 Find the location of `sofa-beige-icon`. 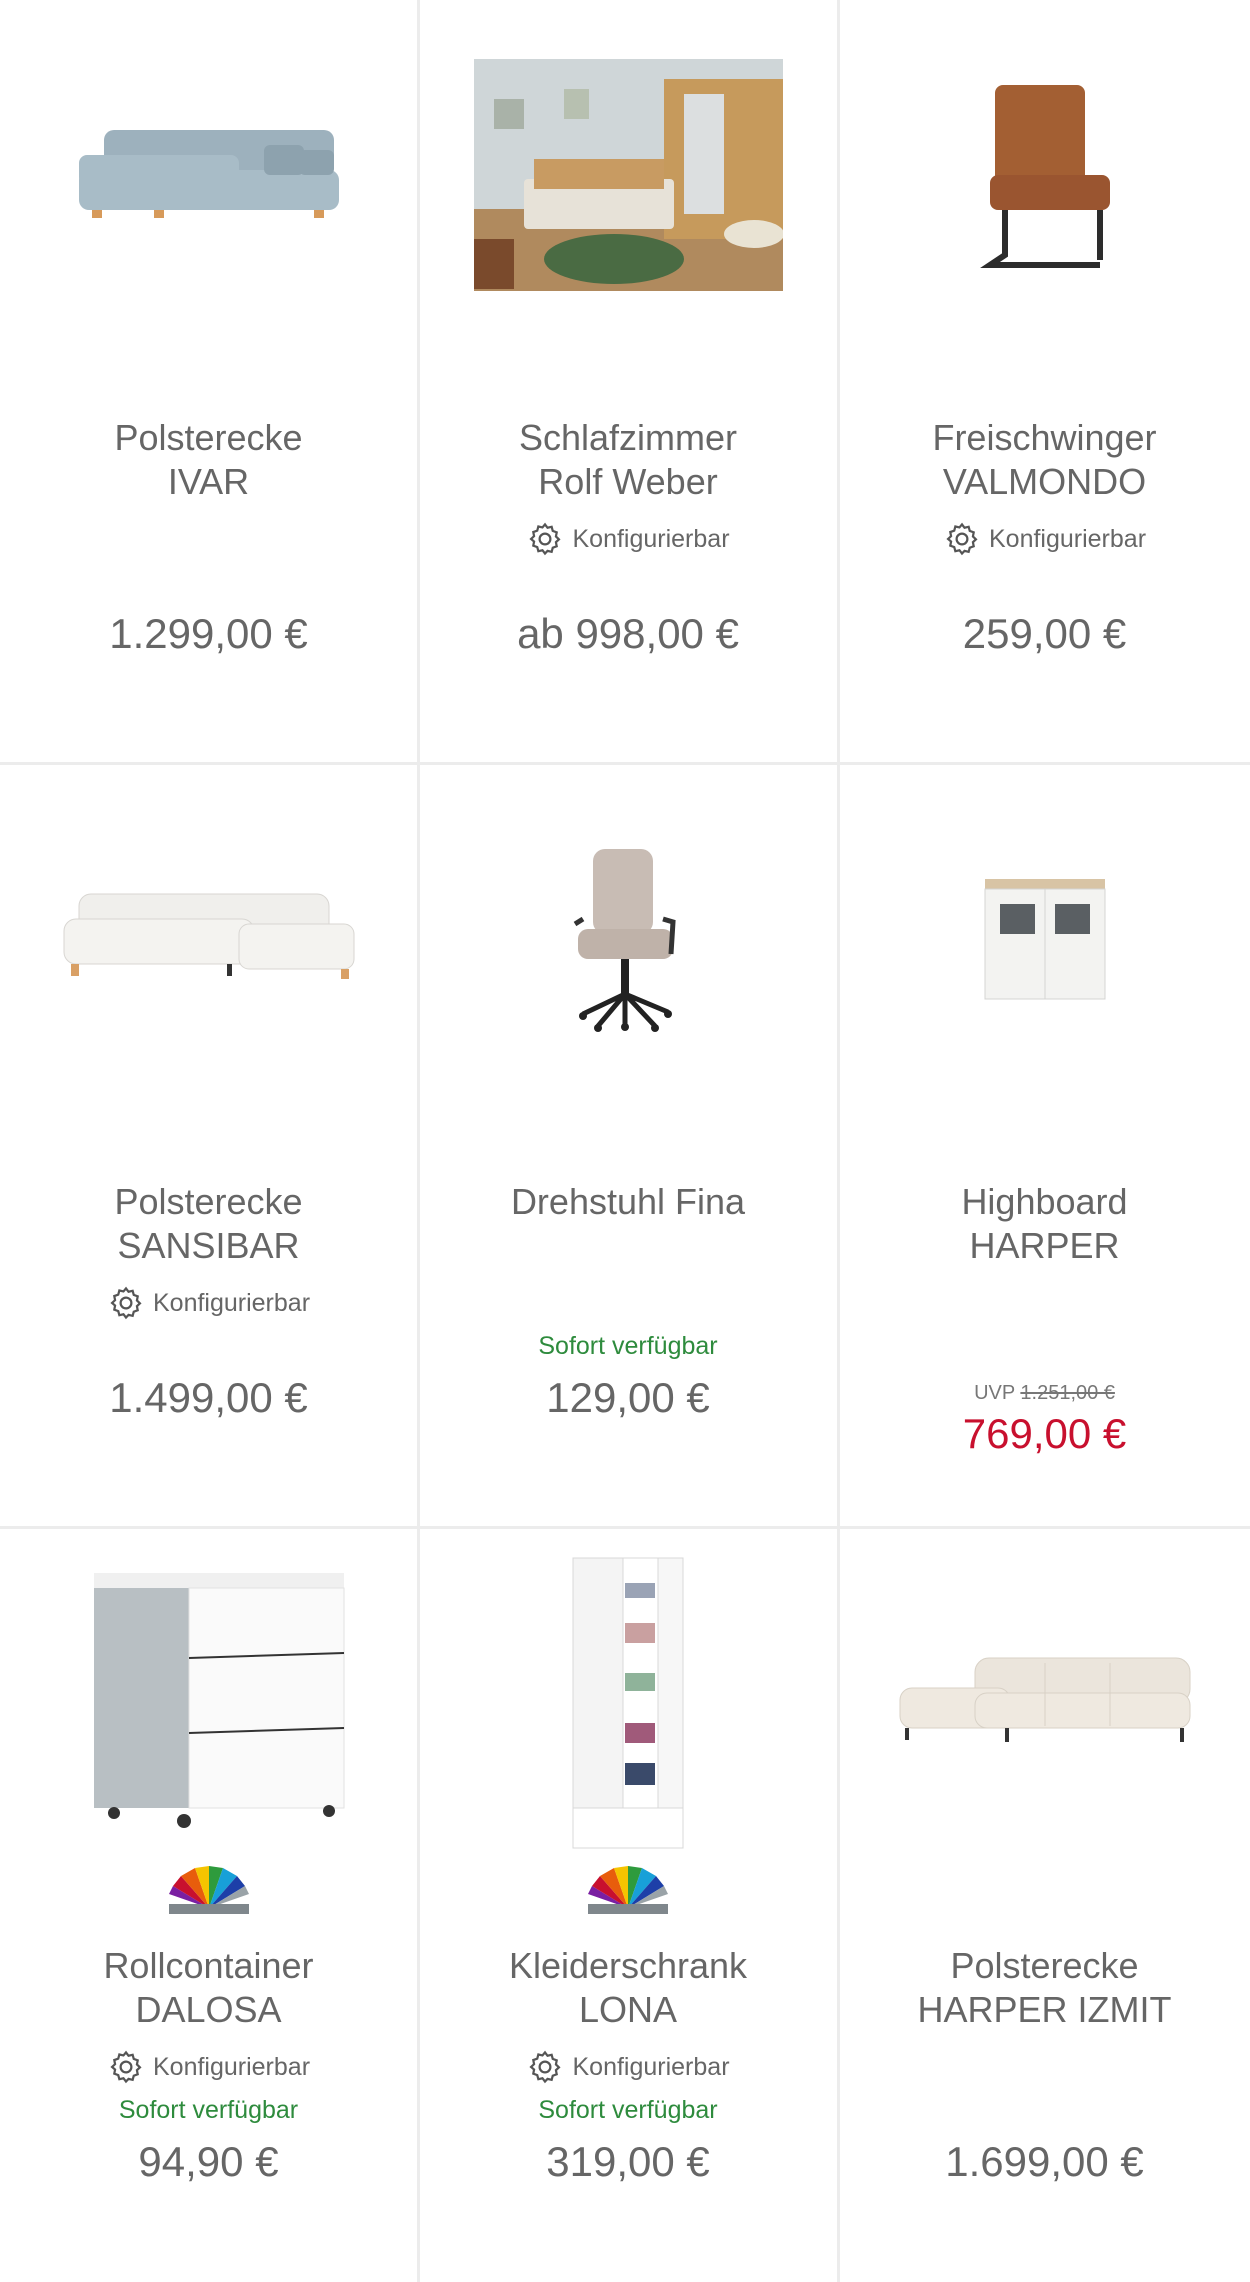

sofa-beige-icon is located at coordinates (1044, 1699).